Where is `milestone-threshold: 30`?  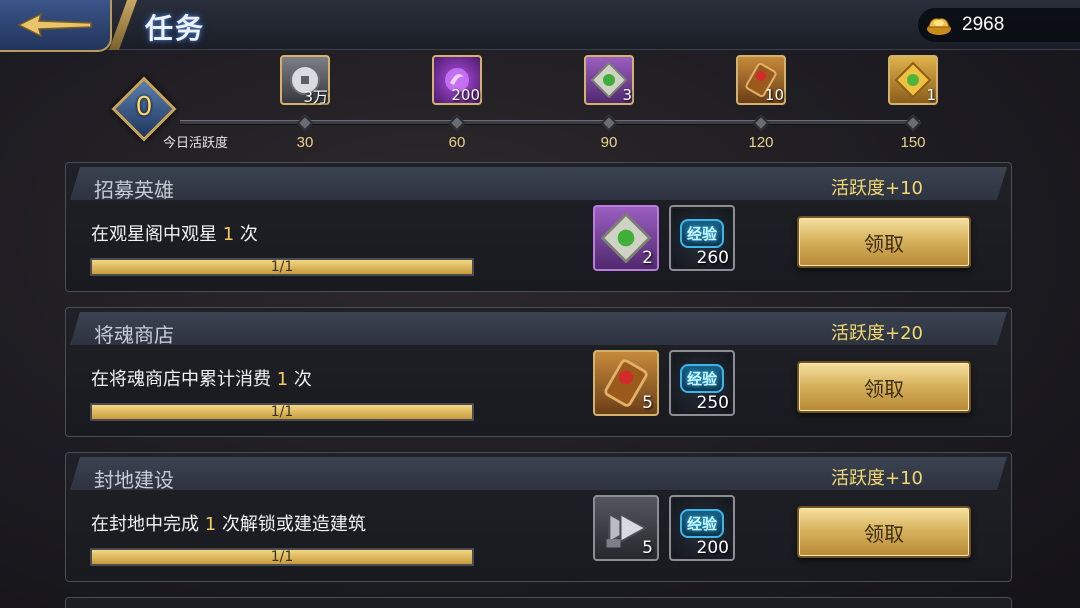
milestone-threshold: 30 is located at coordinates (305, 142).